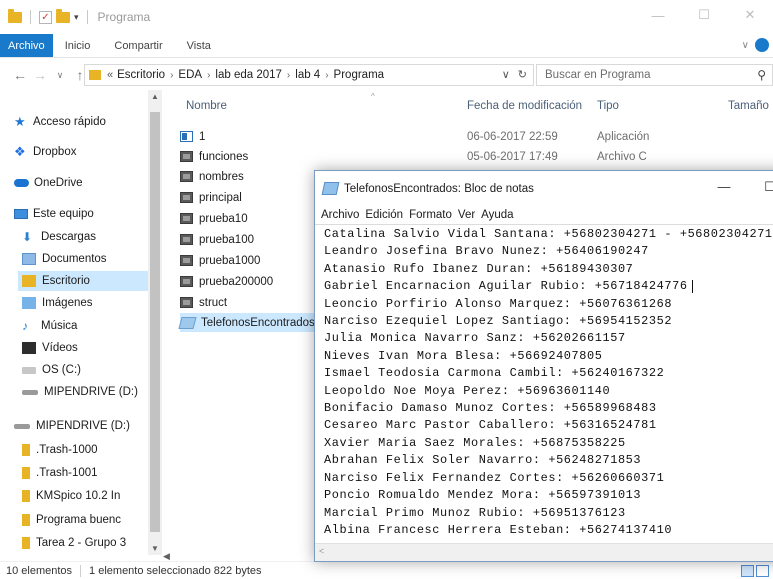 The height and width of the screenshot is (579, 773). I want to click on forward-arrow-icon: →, so click(40, 75).